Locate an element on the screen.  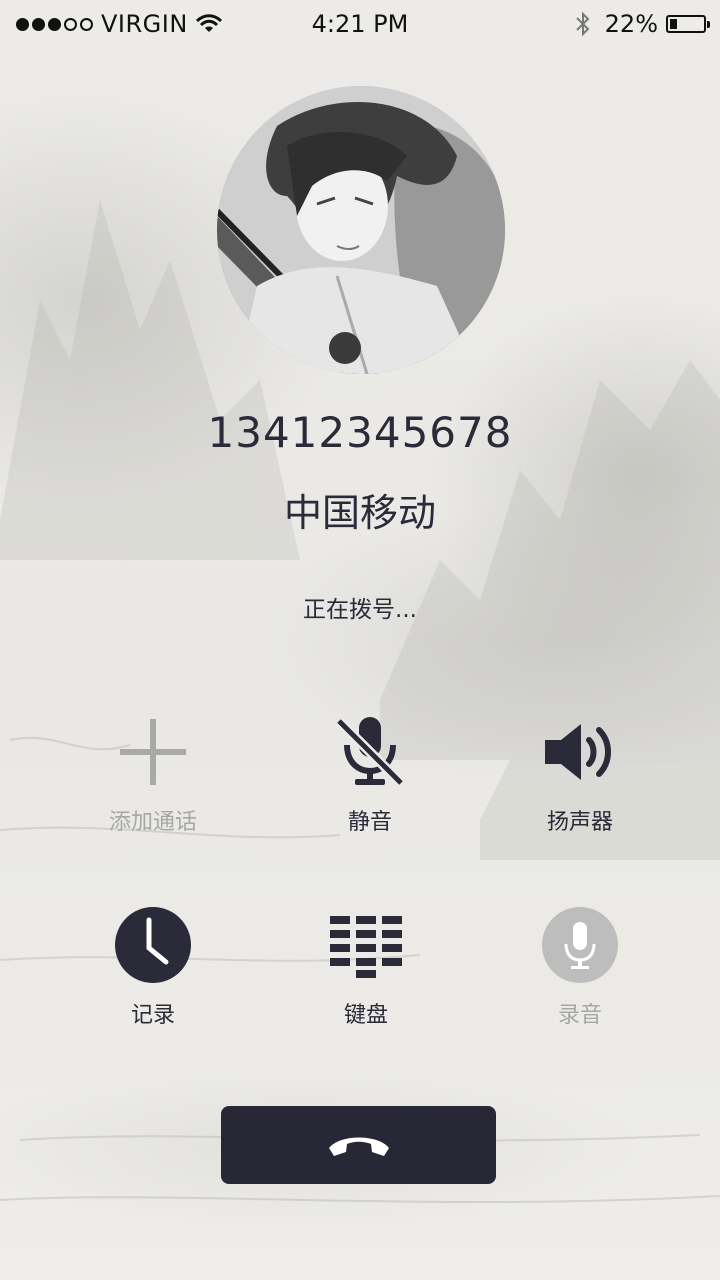
add-call-icon is located at coordinates (153, 752).